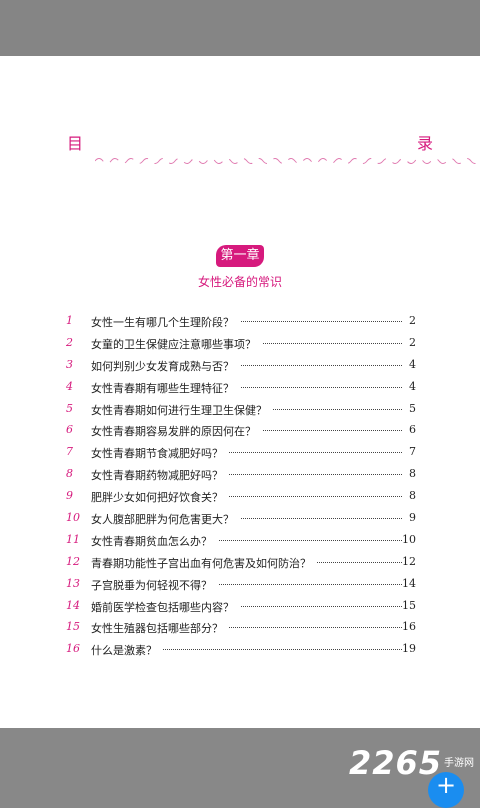 Image resolution: width=480 pixels, height=808 pixels. What do you see at coordinates (165, 387) in the screenshot?
I see `toc-entry-title: 女性青春期有哪些生理特征？` at bounding box center [165, 387].